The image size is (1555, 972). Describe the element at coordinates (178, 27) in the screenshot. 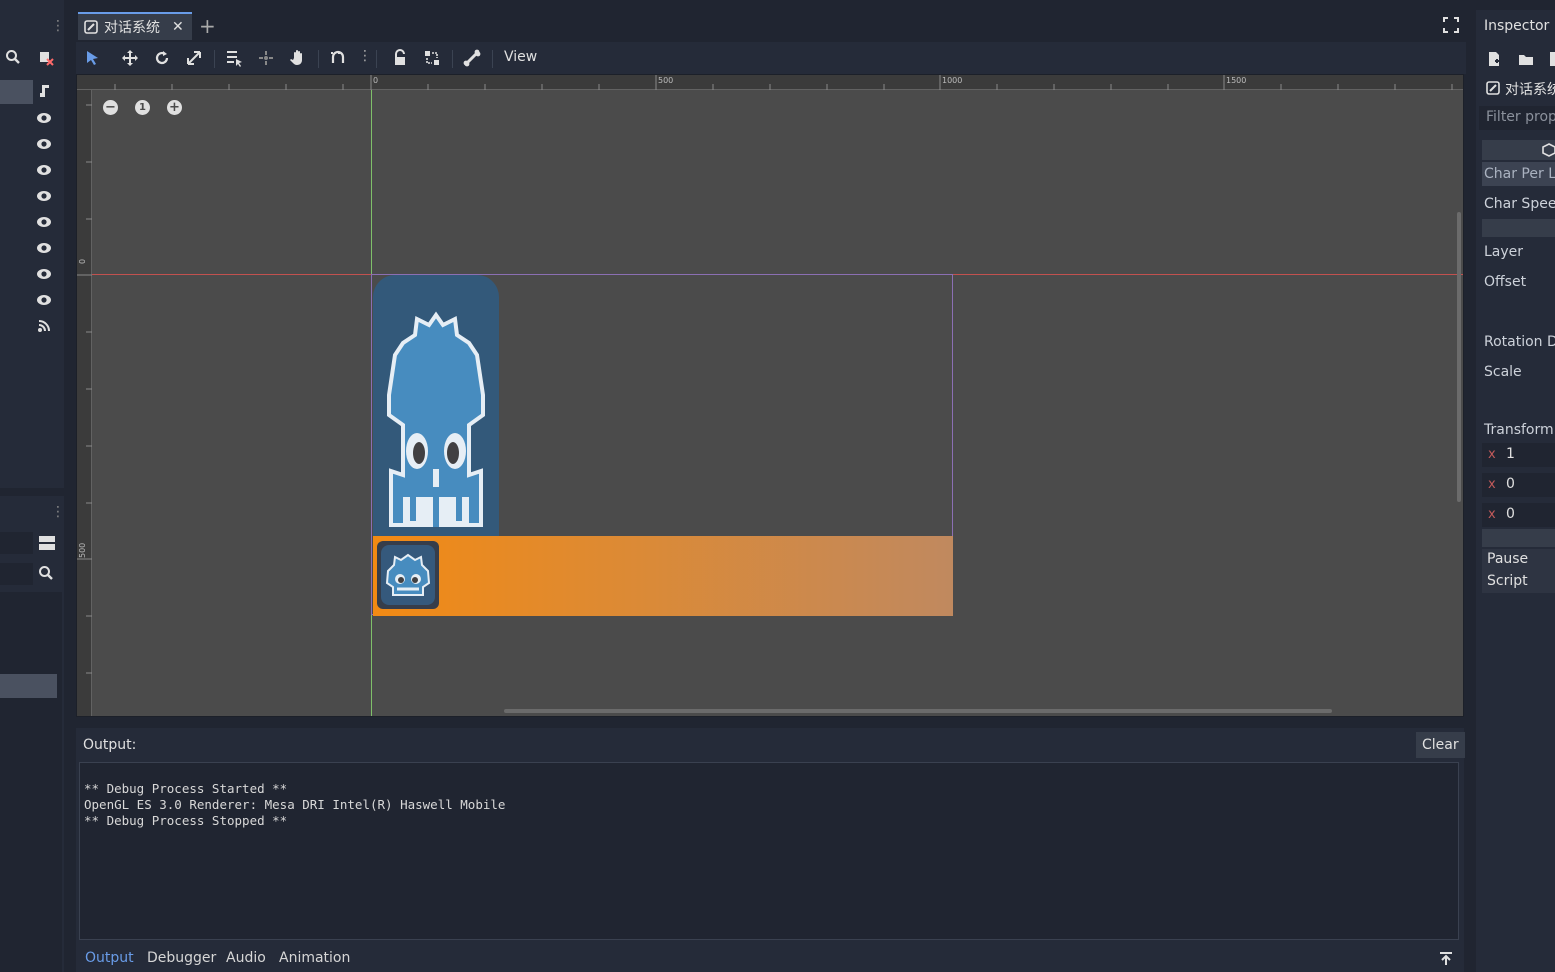

I see `close-icon: ✕` at that location.